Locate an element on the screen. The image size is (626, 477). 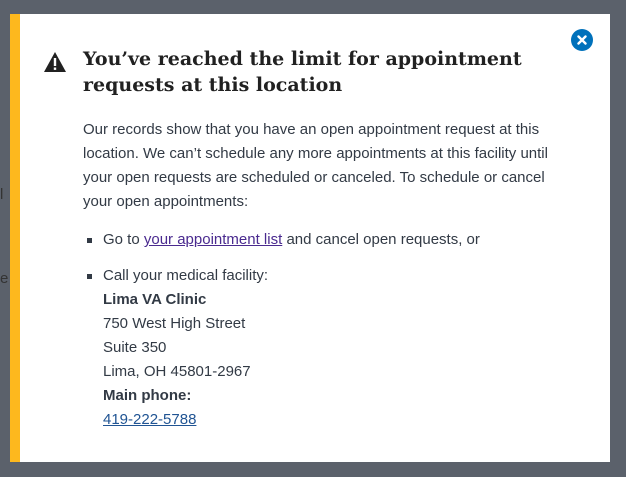
appointment-list-link: your appointment list is located at coordinates (213, 239).